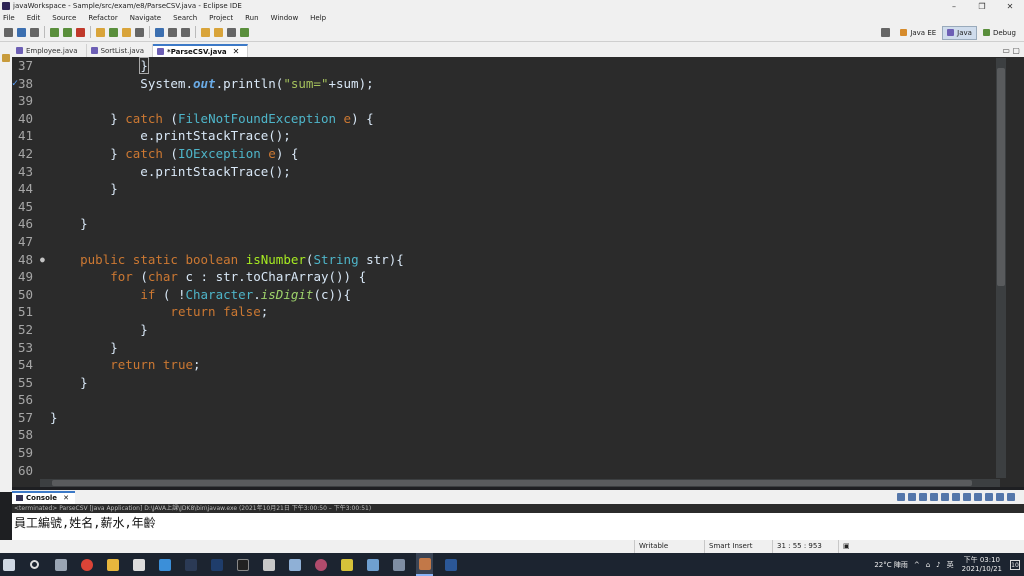  What do you see at coordinates (34, 564) in the screenshot?
I see `taskbar-search` at bounding box center [34, 564].